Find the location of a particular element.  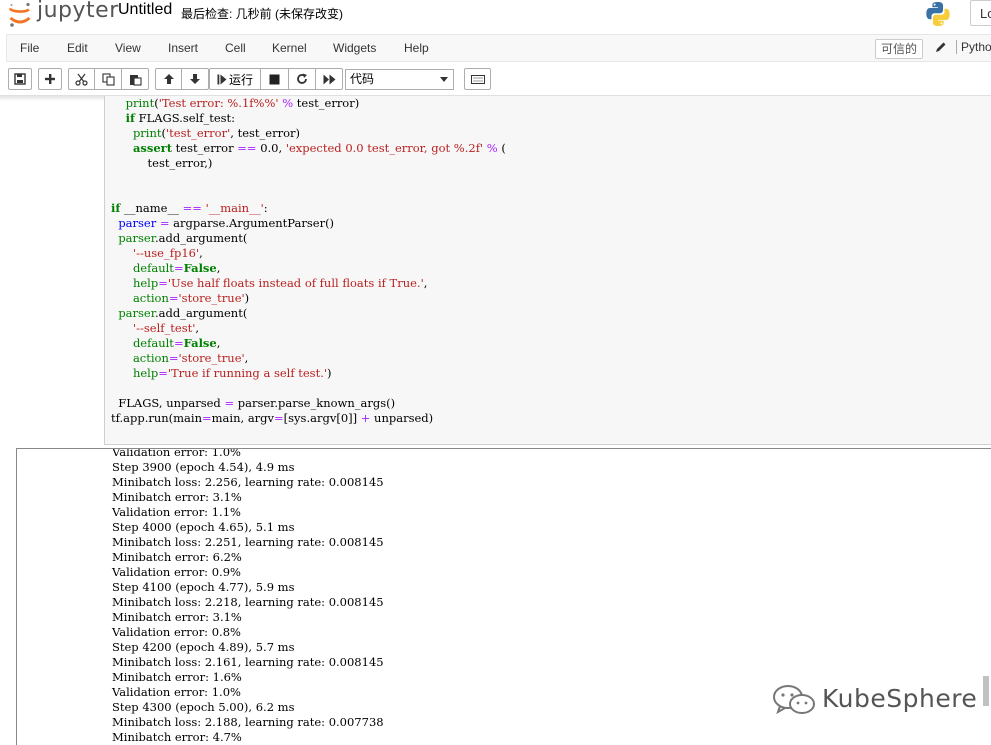

code-line: if __name__ == '__main__': is located at coordinates (189, 208).